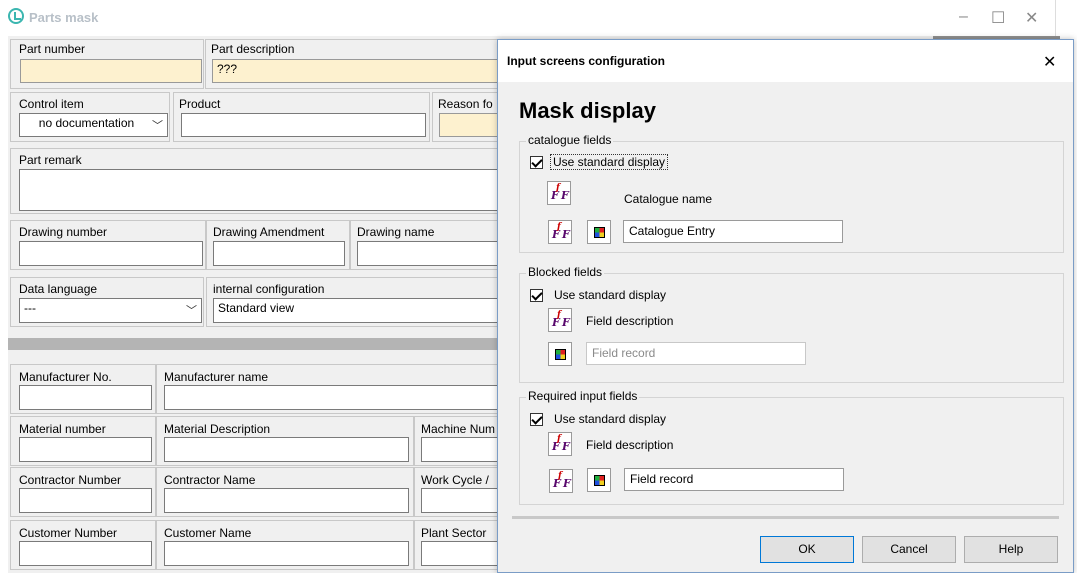 The height and width of the screenshot is (573, 1077). Describe the element at coordinates (909, 549) in the screenshot. I see `cancel-button: Cancel` at that location.